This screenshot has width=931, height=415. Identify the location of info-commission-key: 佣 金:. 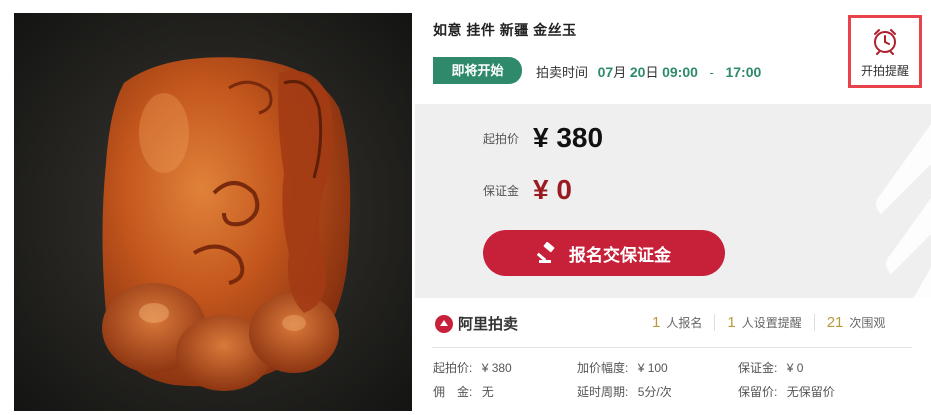
(453, 392).